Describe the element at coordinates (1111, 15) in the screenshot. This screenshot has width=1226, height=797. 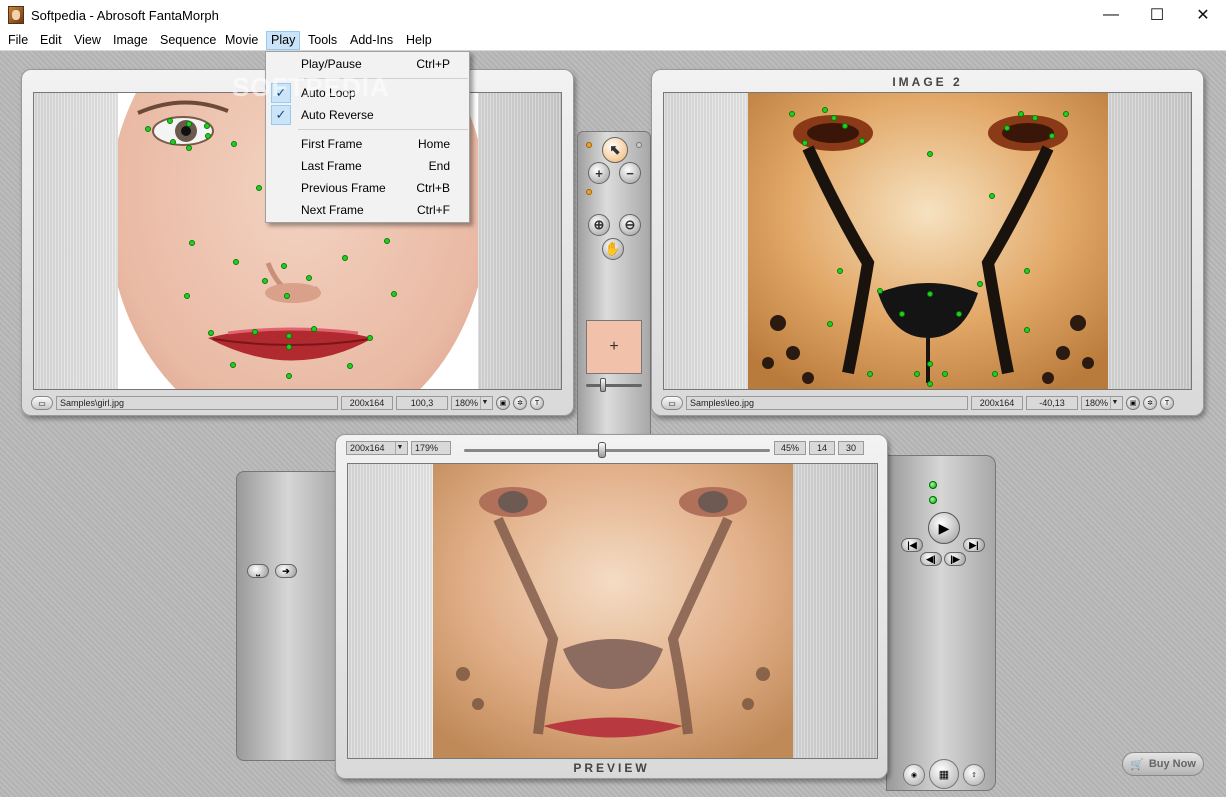
I see `minimize-button: —` at that location.